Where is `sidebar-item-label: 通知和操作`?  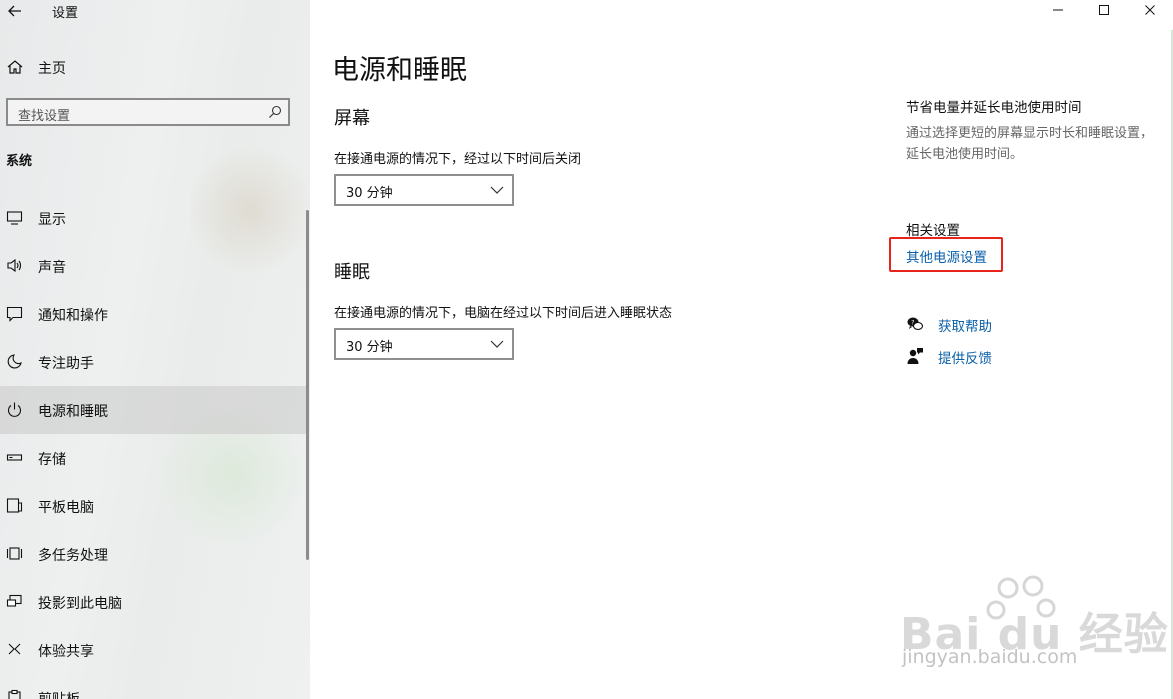
sidebar-item-label: 通知和操作 is located at coordinates (73, 316).